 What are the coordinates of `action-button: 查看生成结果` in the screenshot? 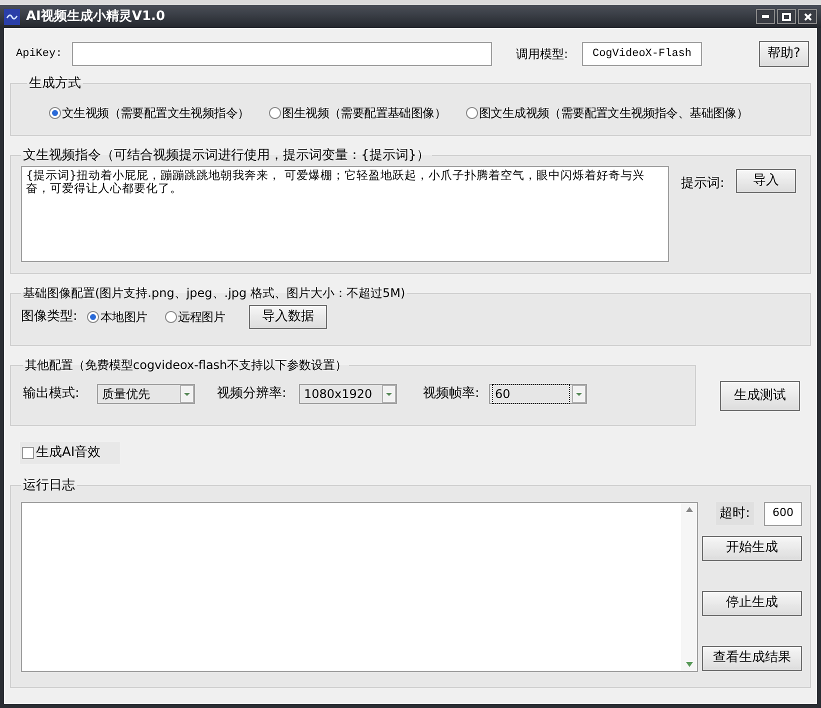 It's located at (752, 658).